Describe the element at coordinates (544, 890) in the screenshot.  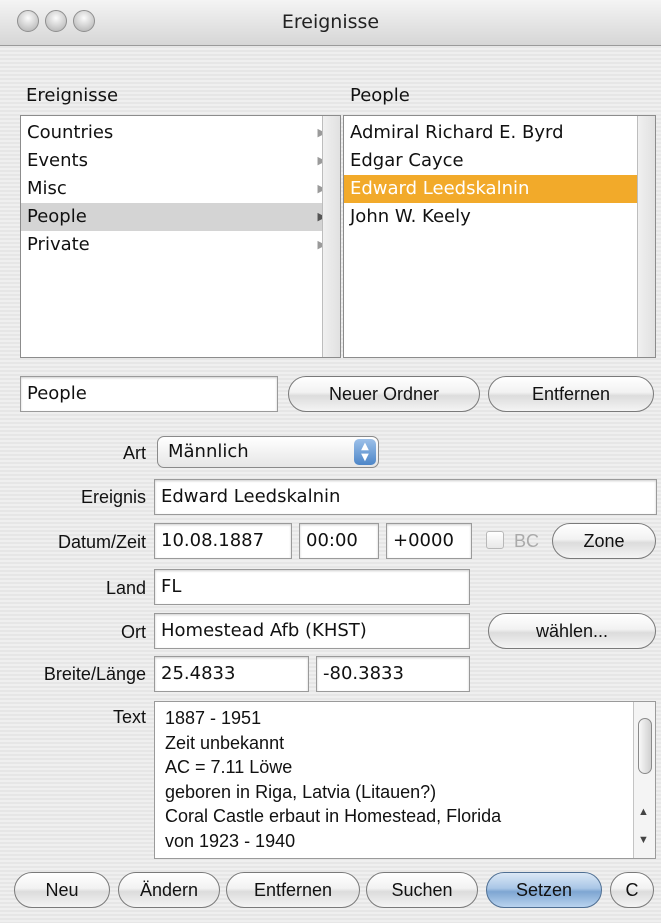
I see `set-button: Setzen` at that location.